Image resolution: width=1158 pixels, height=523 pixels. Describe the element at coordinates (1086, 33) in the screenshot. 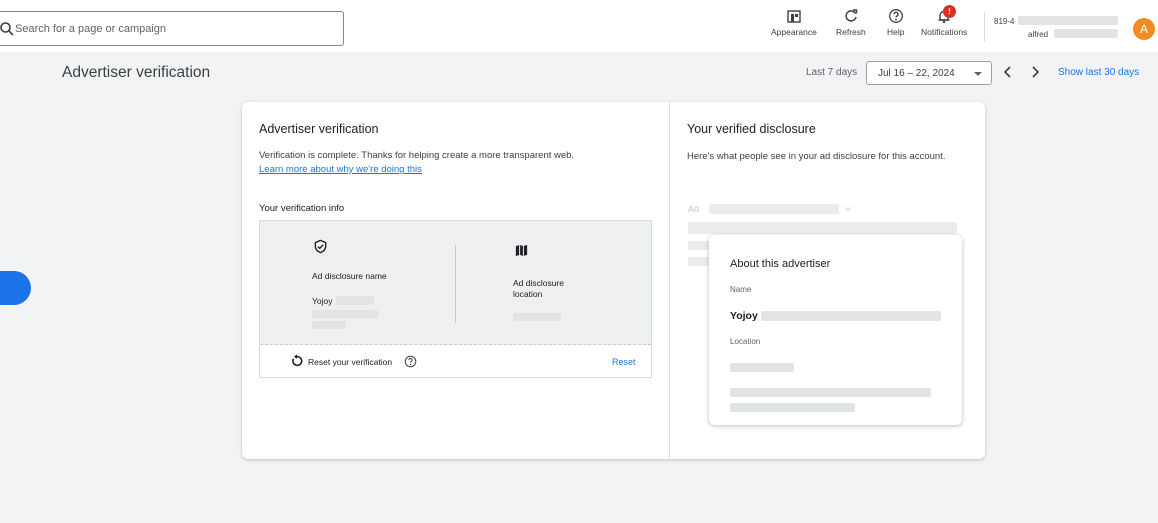

I see `redacted-account-email` at that location.